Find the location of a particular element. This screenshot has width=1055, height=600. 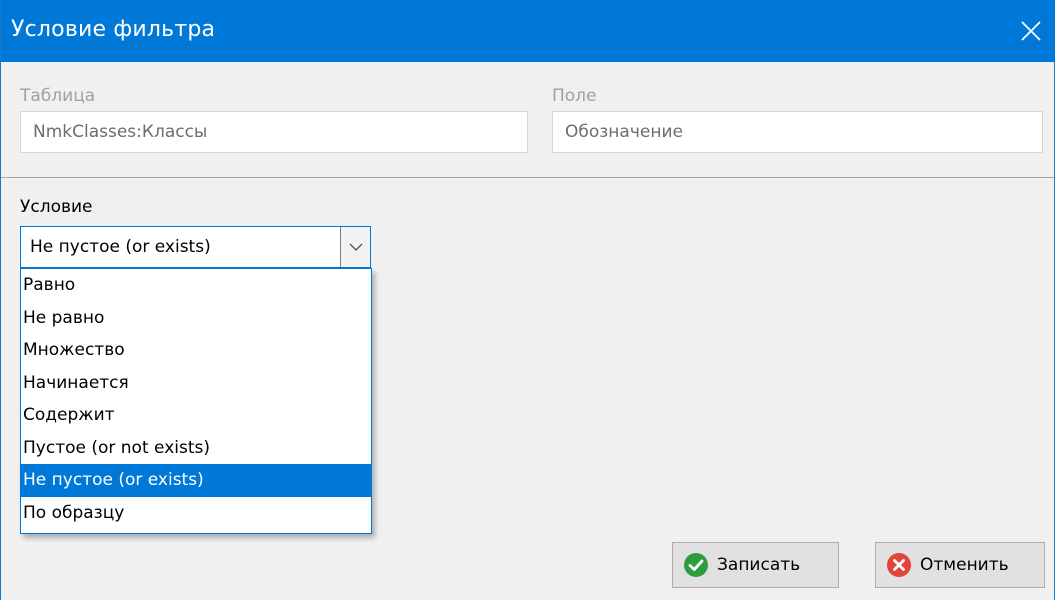

cancel-button: Отменить is located at coordinates (960, 565).